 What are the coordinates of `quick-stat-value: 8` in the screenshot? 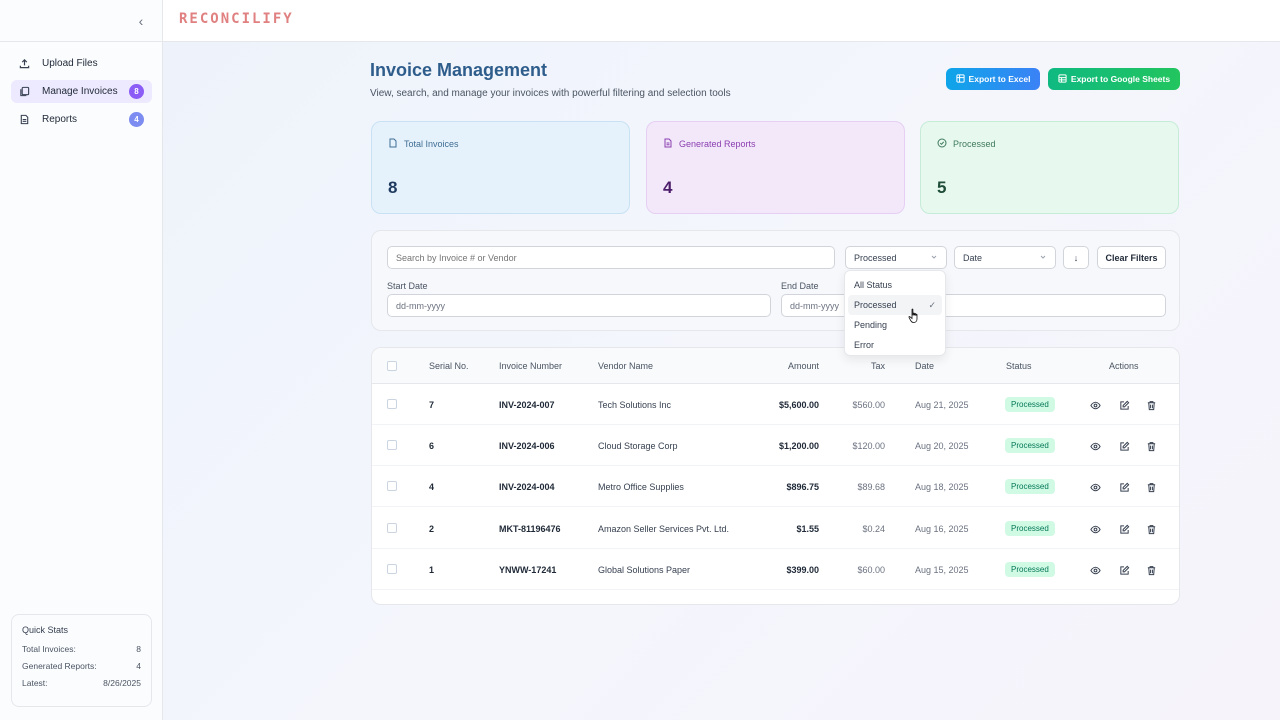 It's located at (138, 649).